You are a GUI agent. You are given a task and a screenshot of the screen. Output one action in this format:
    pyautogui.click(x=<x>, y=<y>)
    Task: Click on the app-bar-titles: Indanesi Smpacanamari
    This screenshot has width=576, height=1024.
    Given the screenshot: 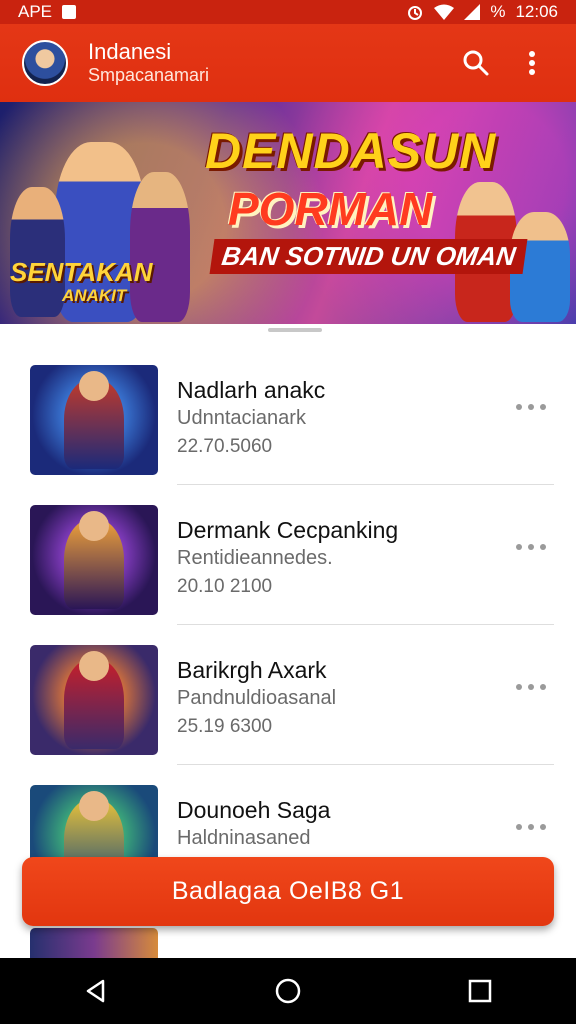 What is the action you would take?
    pyautogui.click(x=265, y=63)
    